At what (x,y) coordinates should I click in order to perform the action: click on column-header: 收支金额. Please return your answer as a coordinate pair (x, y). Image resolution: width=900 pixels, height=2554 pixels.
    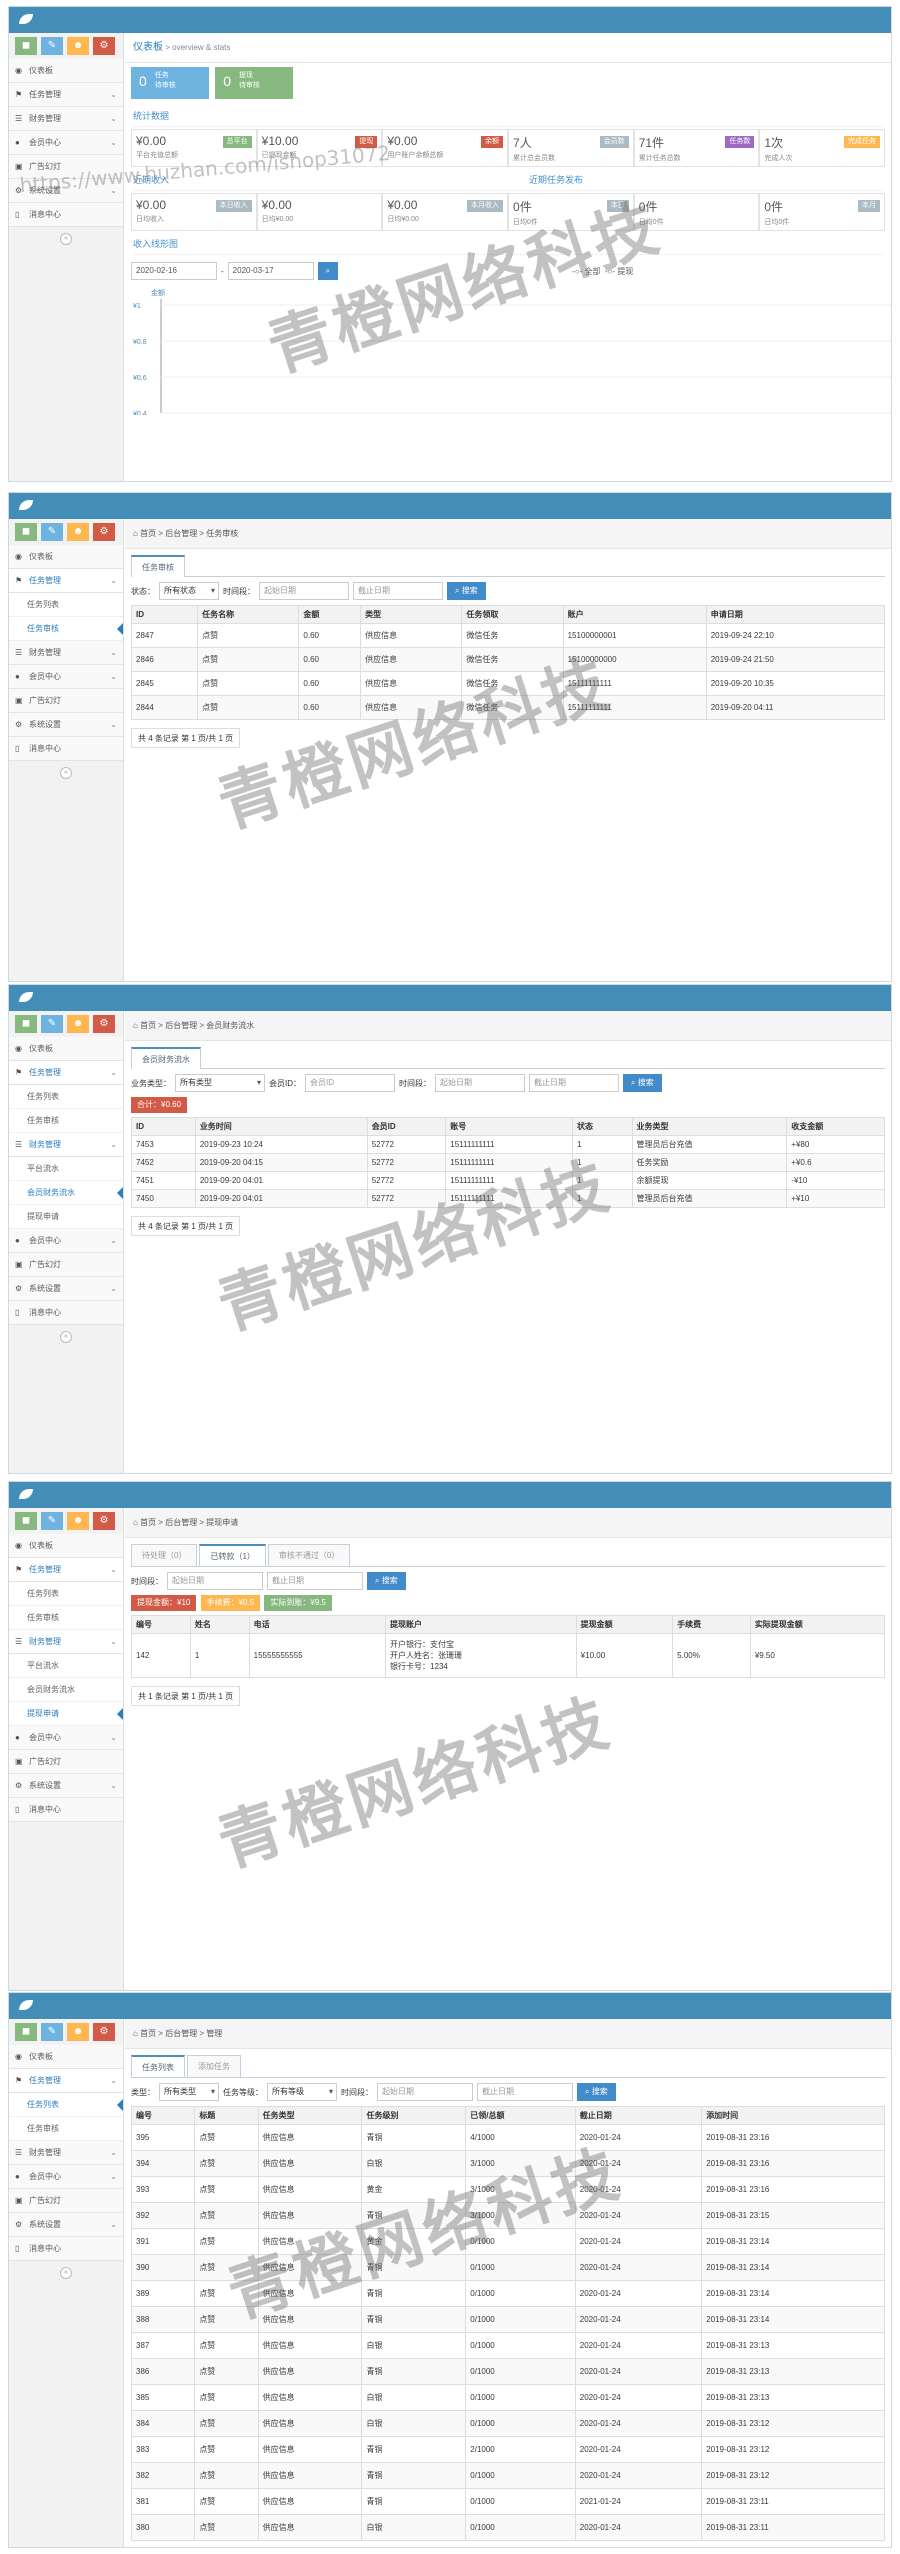
    Looking at the image, I should click on (835, 1126).